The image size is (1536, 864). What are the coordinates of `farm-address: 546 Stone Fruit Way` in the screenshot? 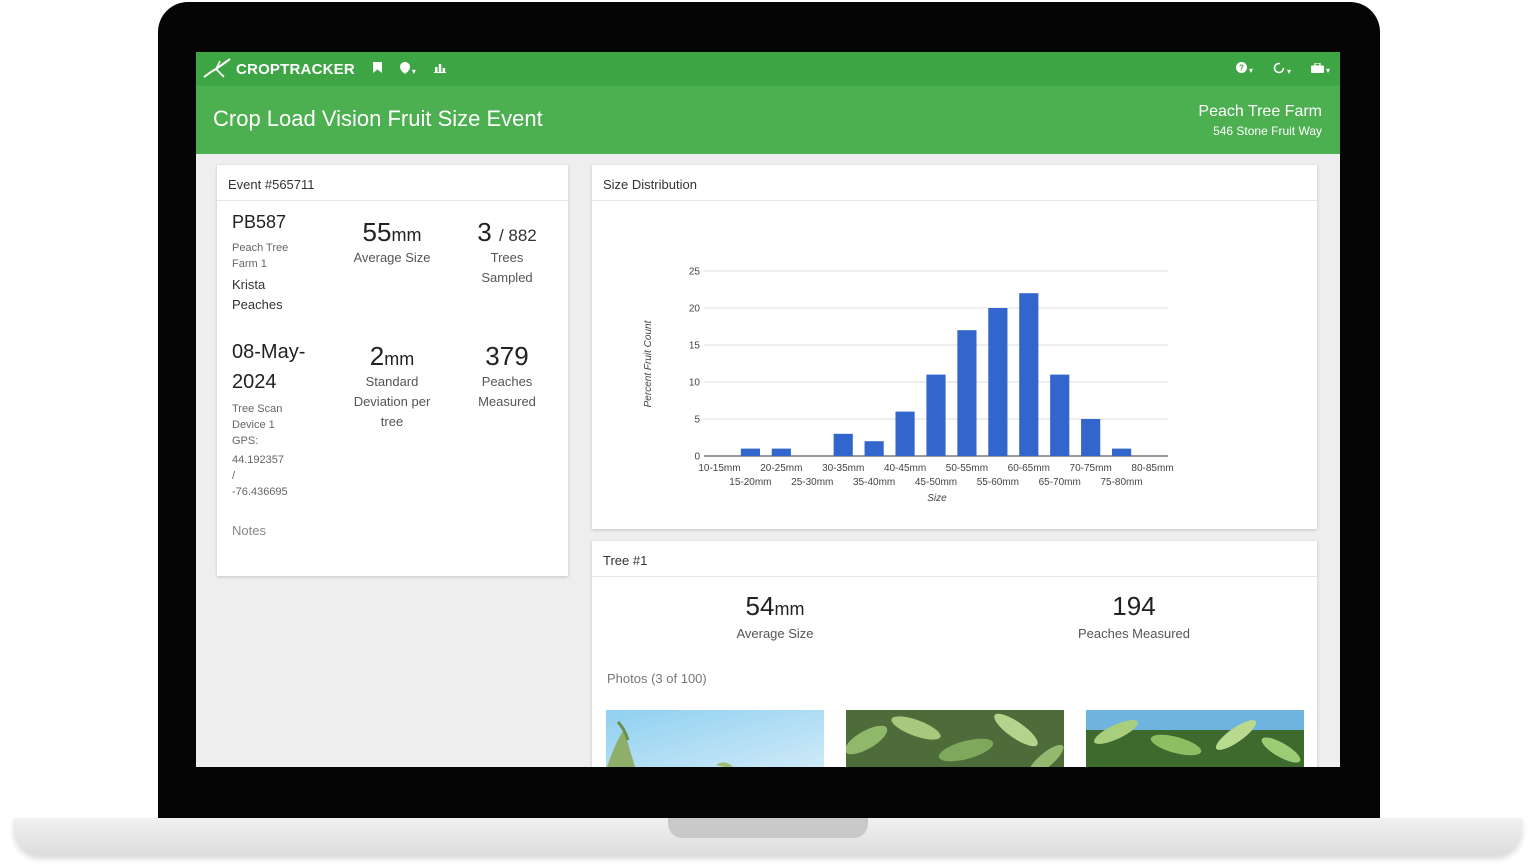 It's located at (1267, 131).